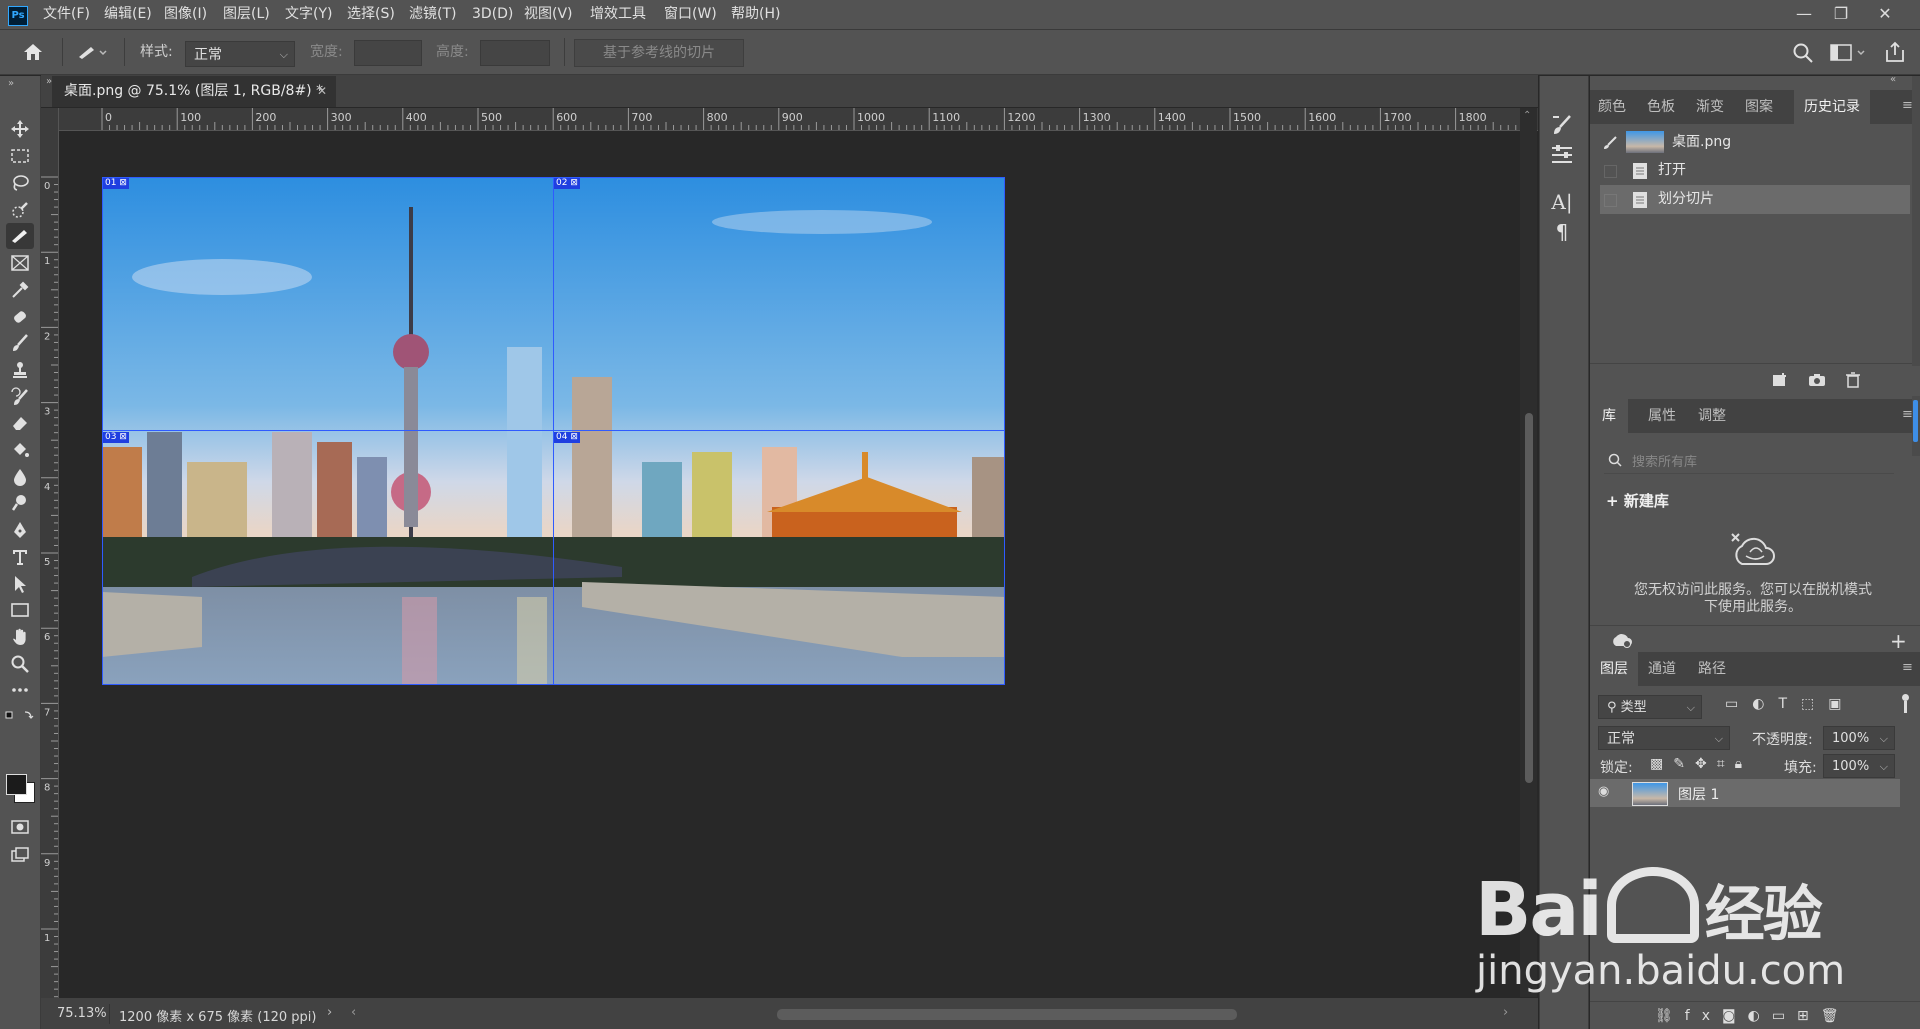  Describe the element at coordinates (1662, 416) in the screenshot. I see `tab-properties: 属性` at that location.